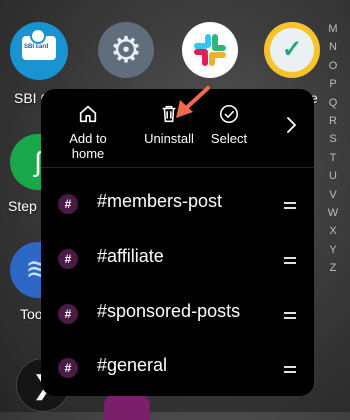 The image size is (350, 420). I want to click on alphabet-letter: V, so click(332, 195).